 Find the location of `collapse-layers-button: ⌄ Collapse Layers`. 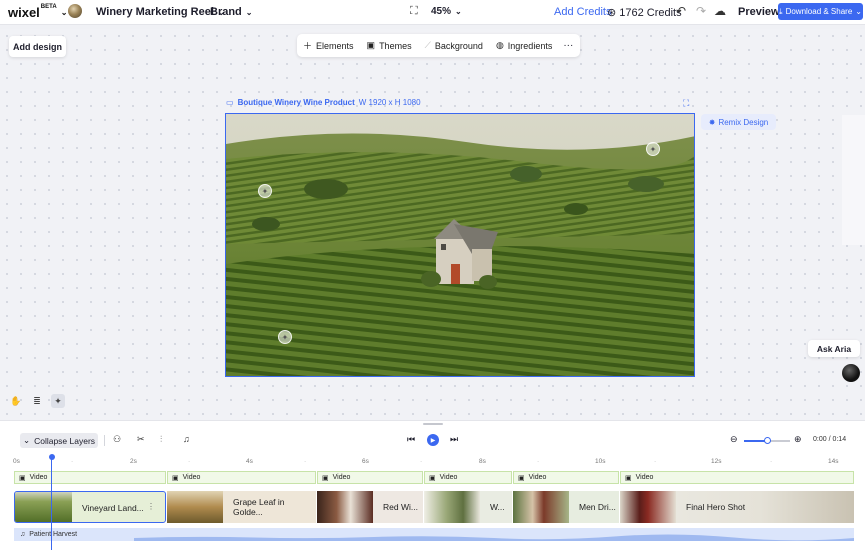

collapse-layers-button: ⌄ Collapse Layers is located at coordinates (59, 440).